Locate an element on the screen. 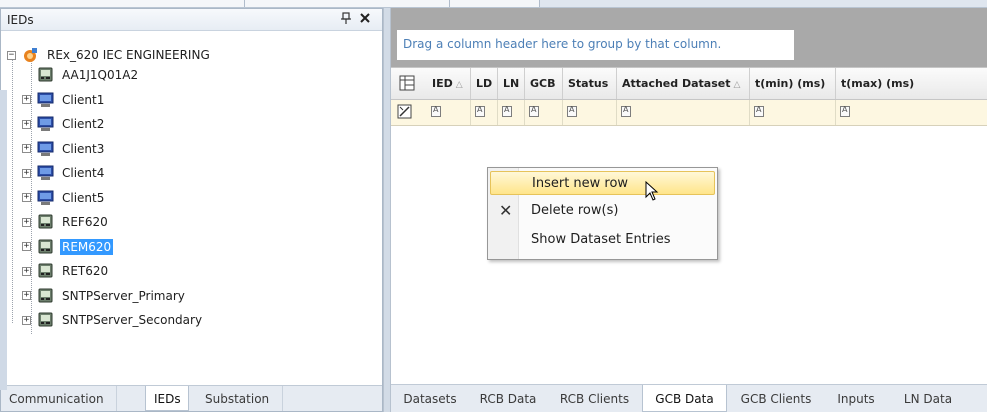 The width and height of the screenshot is (987, 412). tree-item: + Client2 is located at coordinates (64, 124).